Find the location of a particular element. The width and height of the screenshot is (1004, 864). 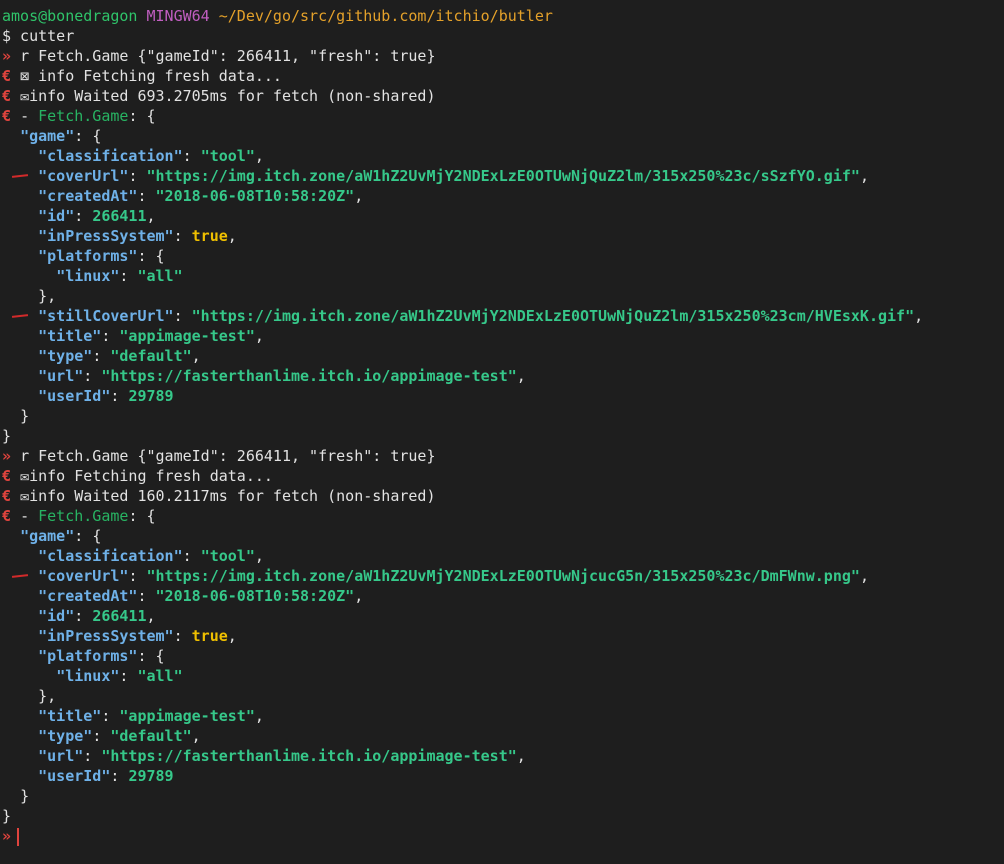

json-value: "tool" is located at coordinates (227, 556).